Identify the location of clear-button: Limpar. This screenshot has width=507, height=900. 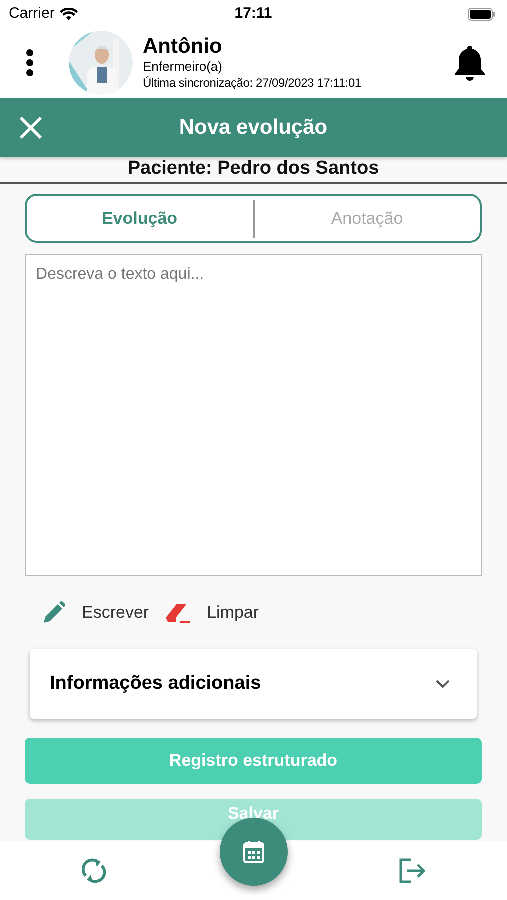
(212, 613).